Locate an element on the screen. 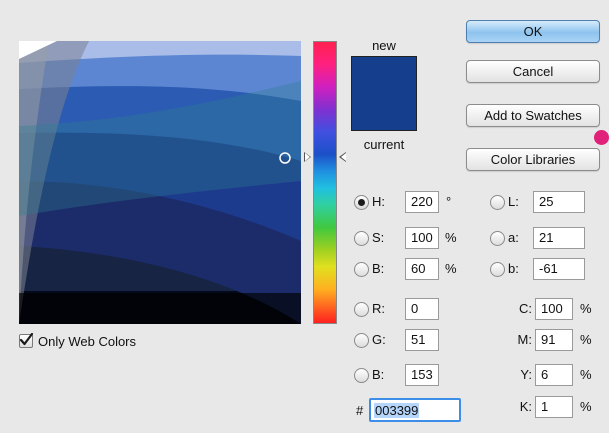 This screenshot has width=609, height=433. g-field: 51 is located at coordinates (422, 340).